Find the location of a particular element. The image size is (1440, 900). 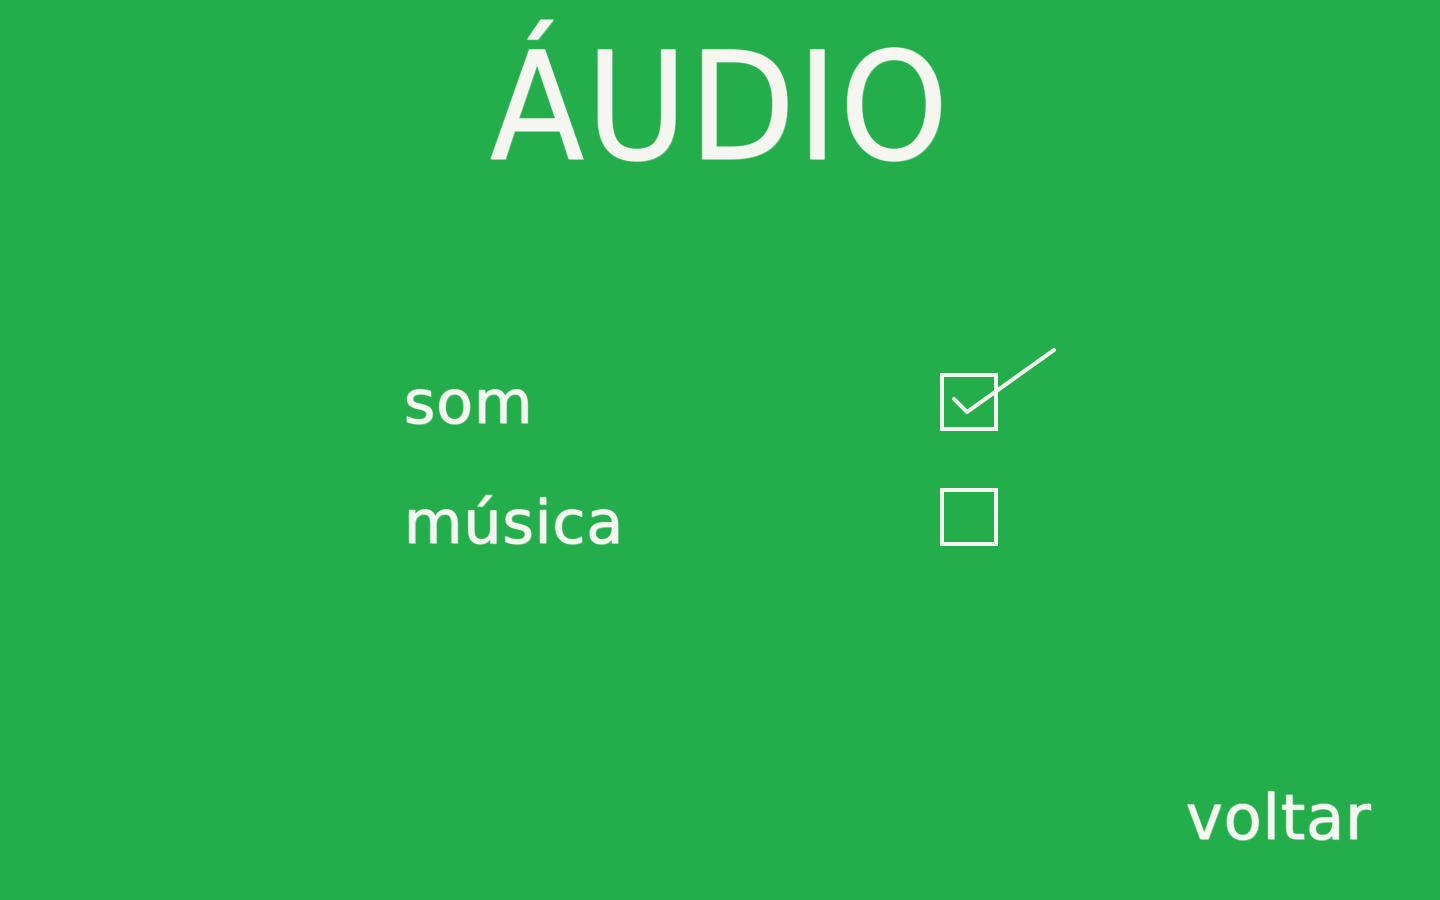

music-checkbox-box is located at coordinates (969, 517).